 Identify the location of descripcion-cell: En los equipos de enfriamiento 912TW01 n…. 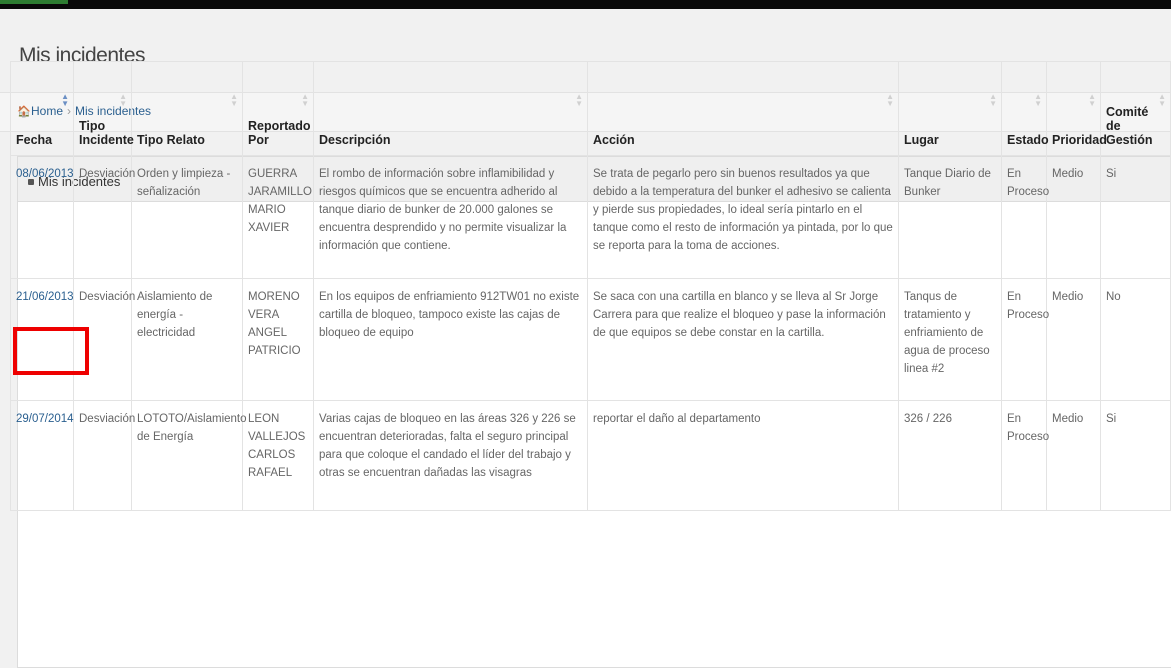
(451, 340).